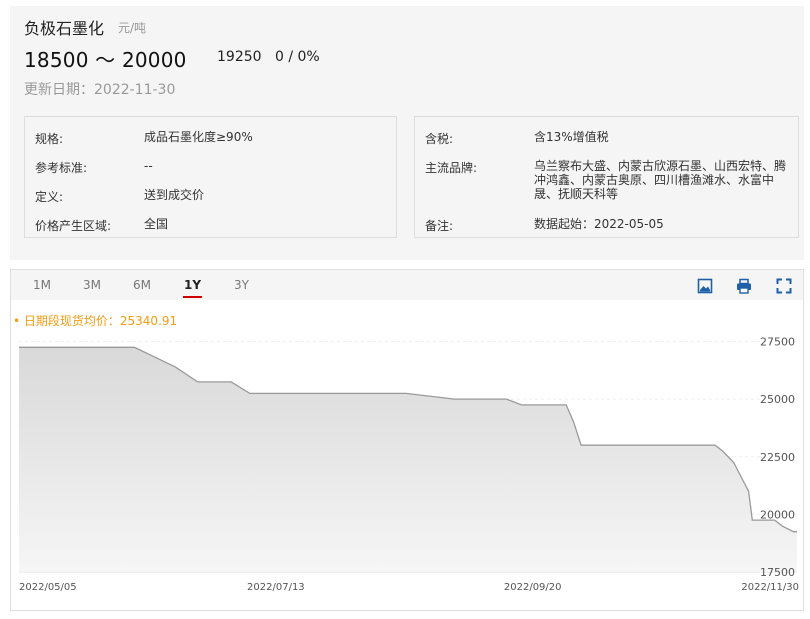  I want to click on info-label: 主流品牌:, so click(451, 168).